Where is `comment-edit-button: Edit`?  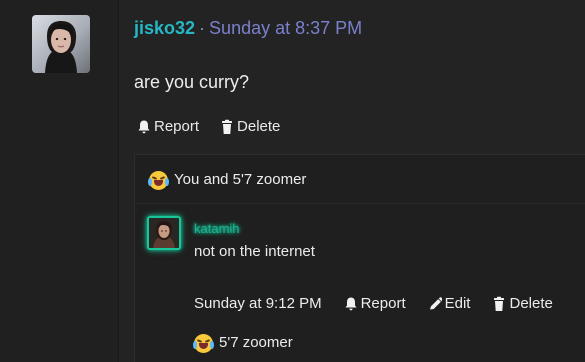 comment-edit-button: Edit is located at coordinates (449, 304).